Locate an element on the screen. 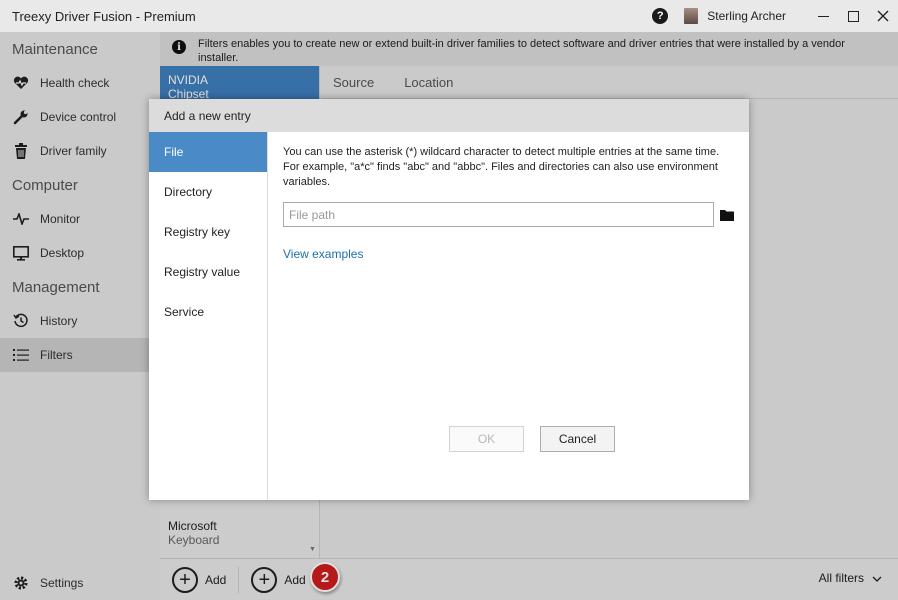 This screenshot has height=600, width=898. tab-service: Service is located at coordinates (208, 312).